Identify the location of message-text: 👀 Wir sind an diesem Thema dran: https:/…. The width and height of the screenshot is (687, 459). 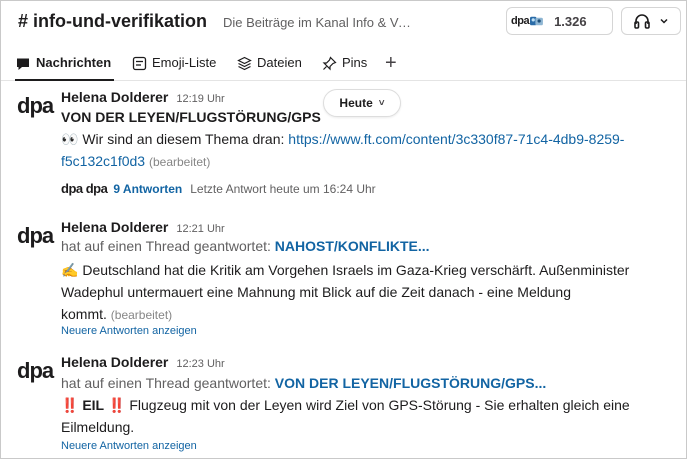
(343, 139).